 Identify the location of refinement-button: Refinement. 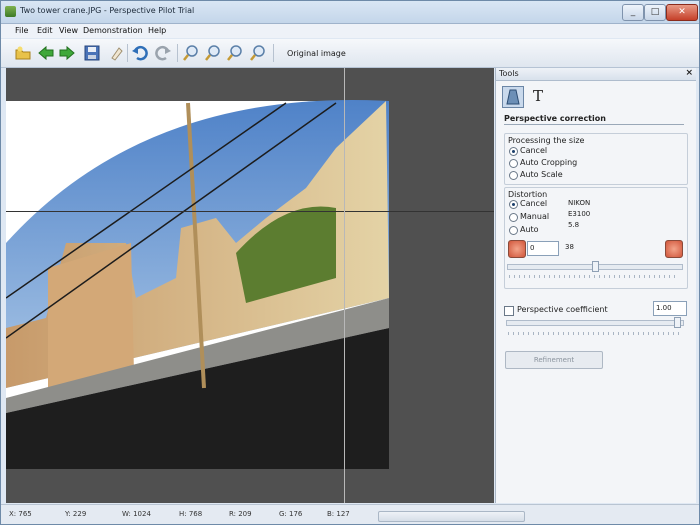
(554, 360).